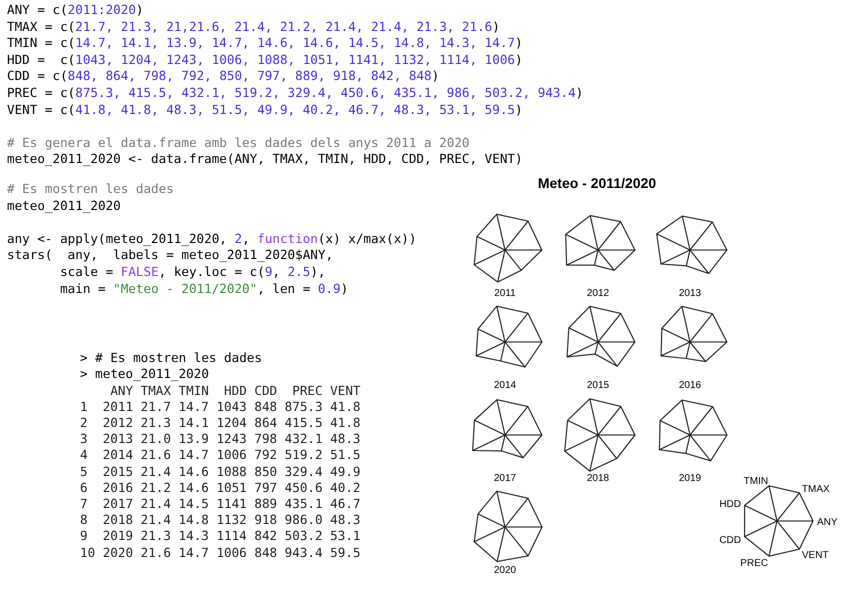 This screenshot has height=598, width=854. I want to click on table-cell-text: 503.2, so click(303, 536).